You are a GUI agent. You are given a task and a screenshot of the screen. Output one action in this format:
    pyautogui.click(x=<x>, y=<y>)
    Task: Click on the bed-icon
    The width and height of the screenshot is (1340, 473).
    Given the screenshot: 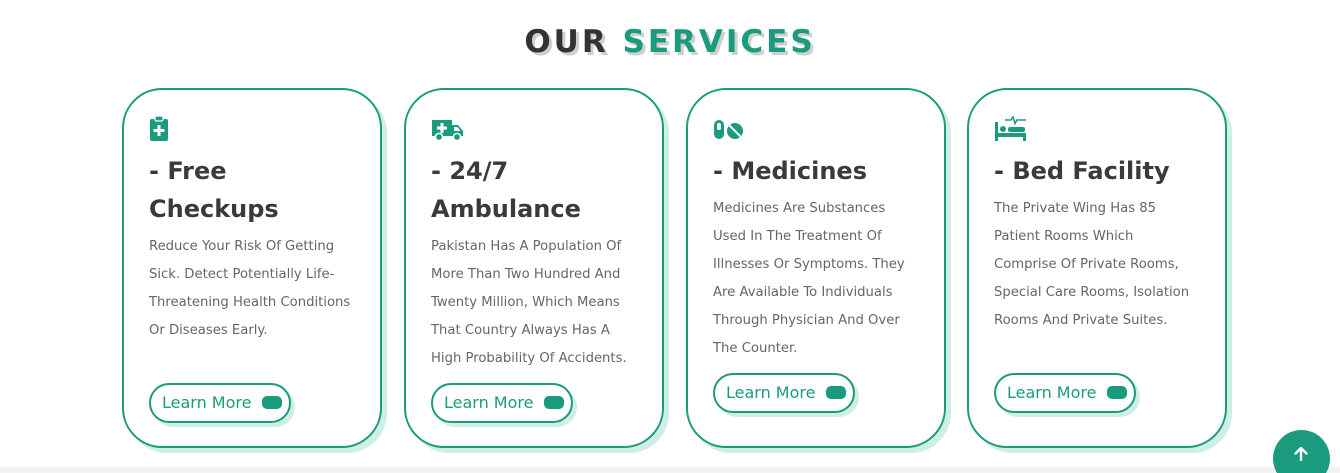 What is the action you would take?
    pyautogui.click(x=1010, y=128)
    